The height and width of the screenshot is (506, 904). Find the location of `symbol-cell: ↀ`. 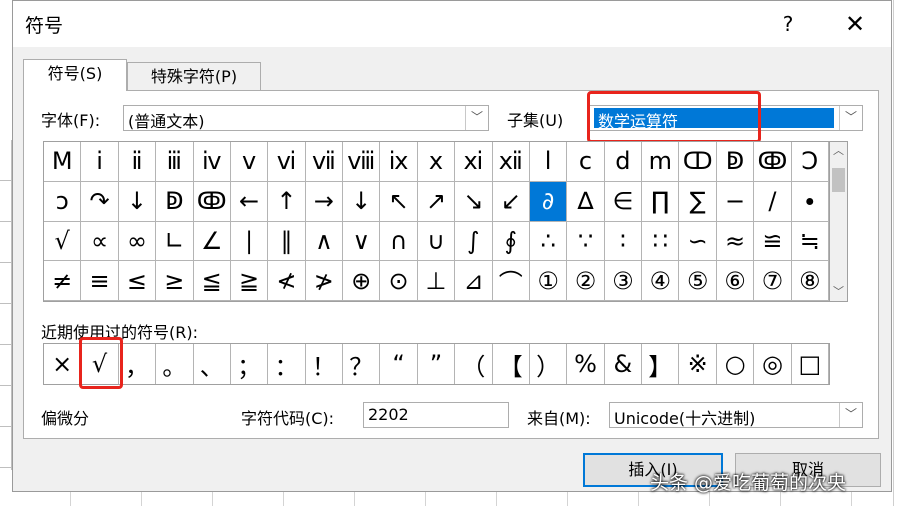

symbol-cell: ↀ is located at coordinates (698, 162).